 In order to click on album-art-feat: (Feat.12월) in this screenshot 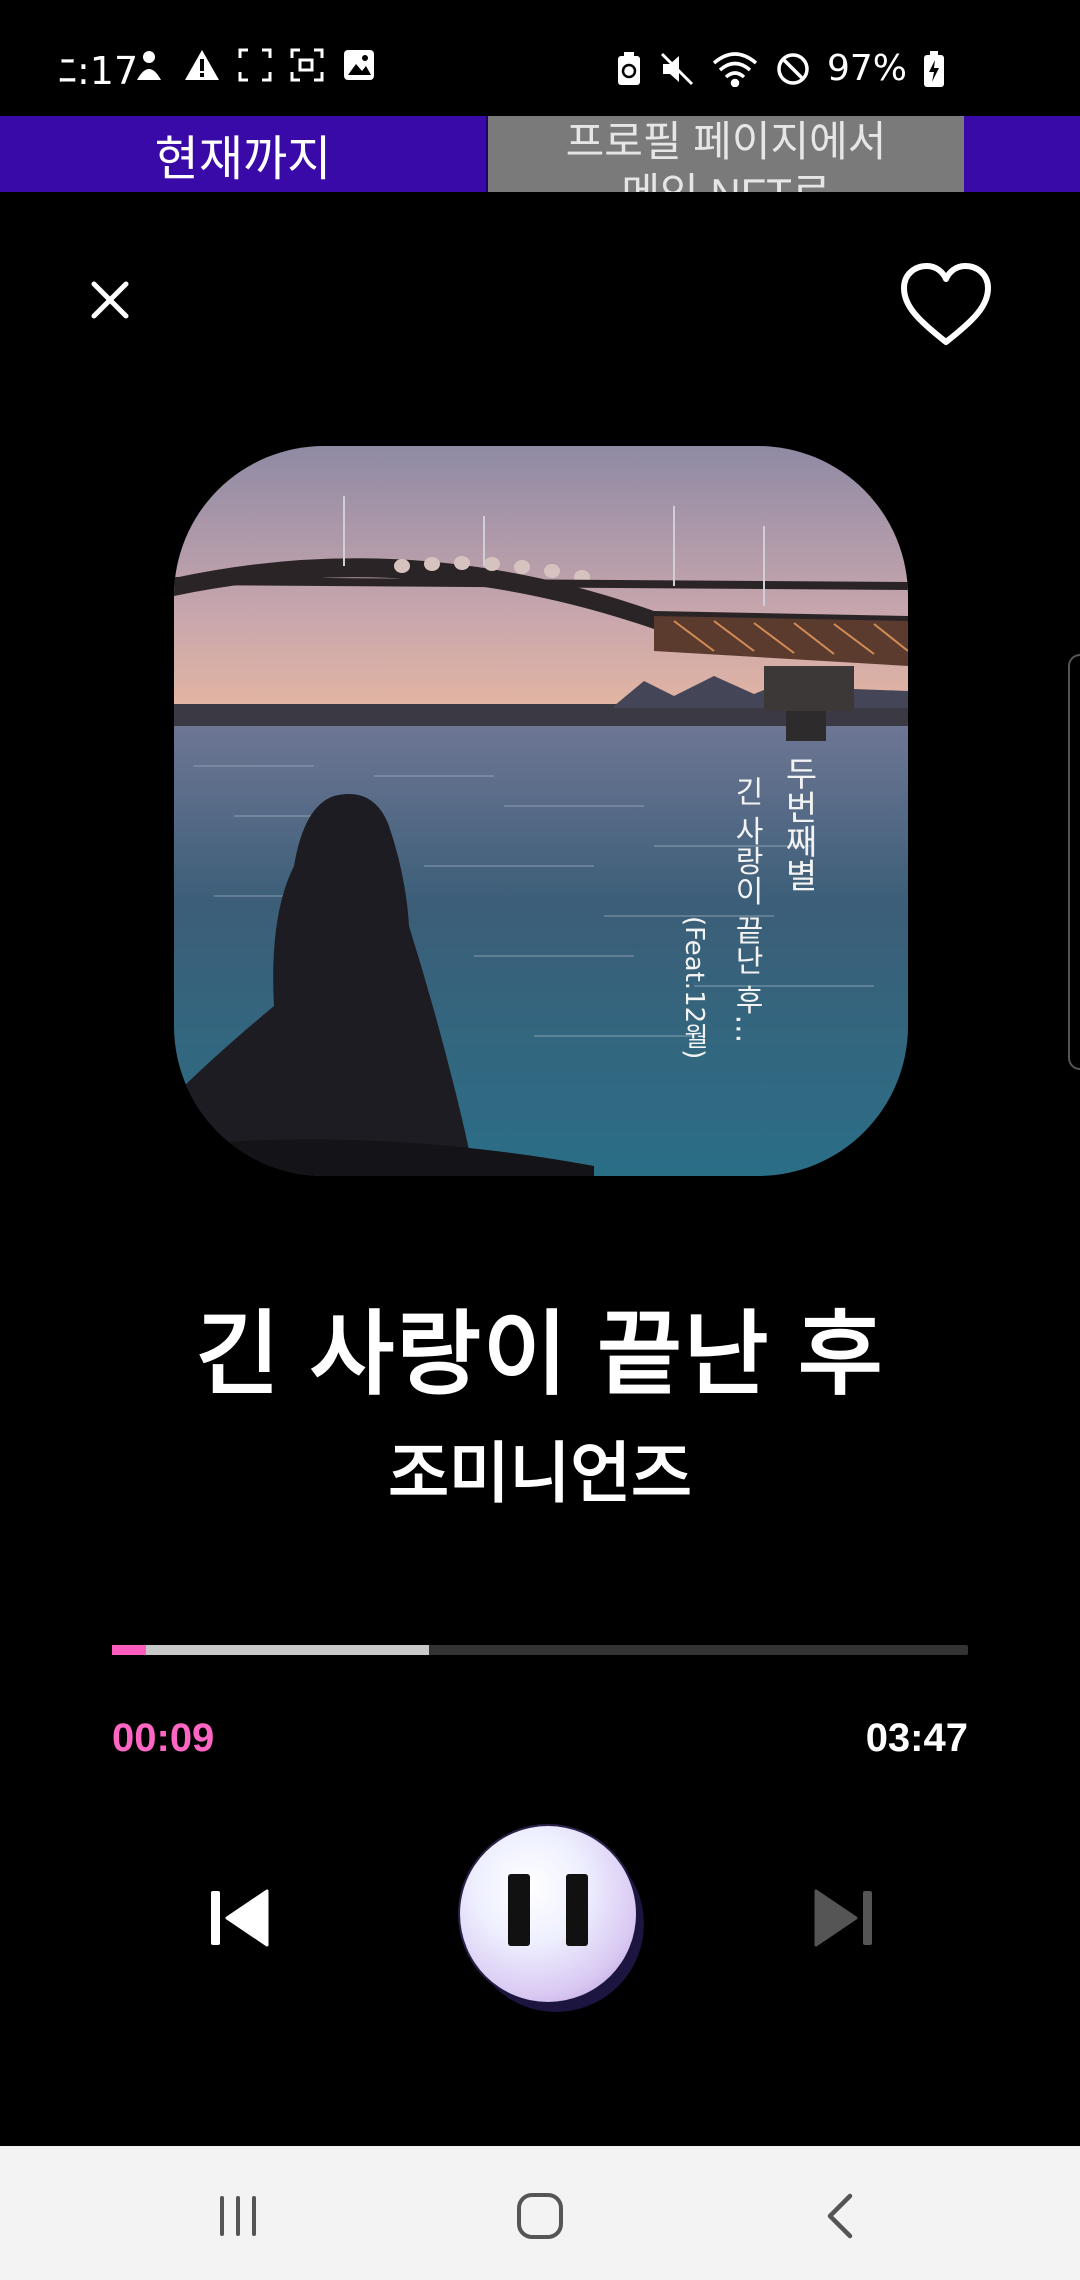, I will do `click(694, 987)`.